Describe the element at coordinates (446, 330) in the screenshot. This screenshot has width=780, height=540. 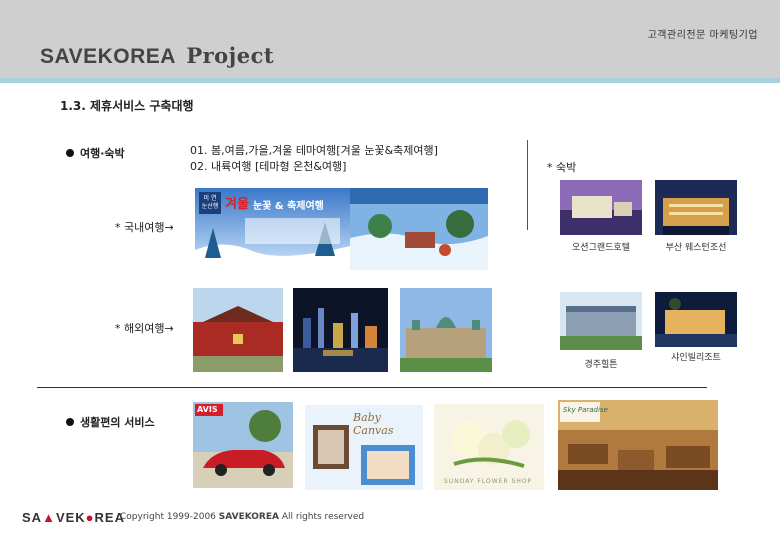
I see `victoria-parliament-photo` at that location.